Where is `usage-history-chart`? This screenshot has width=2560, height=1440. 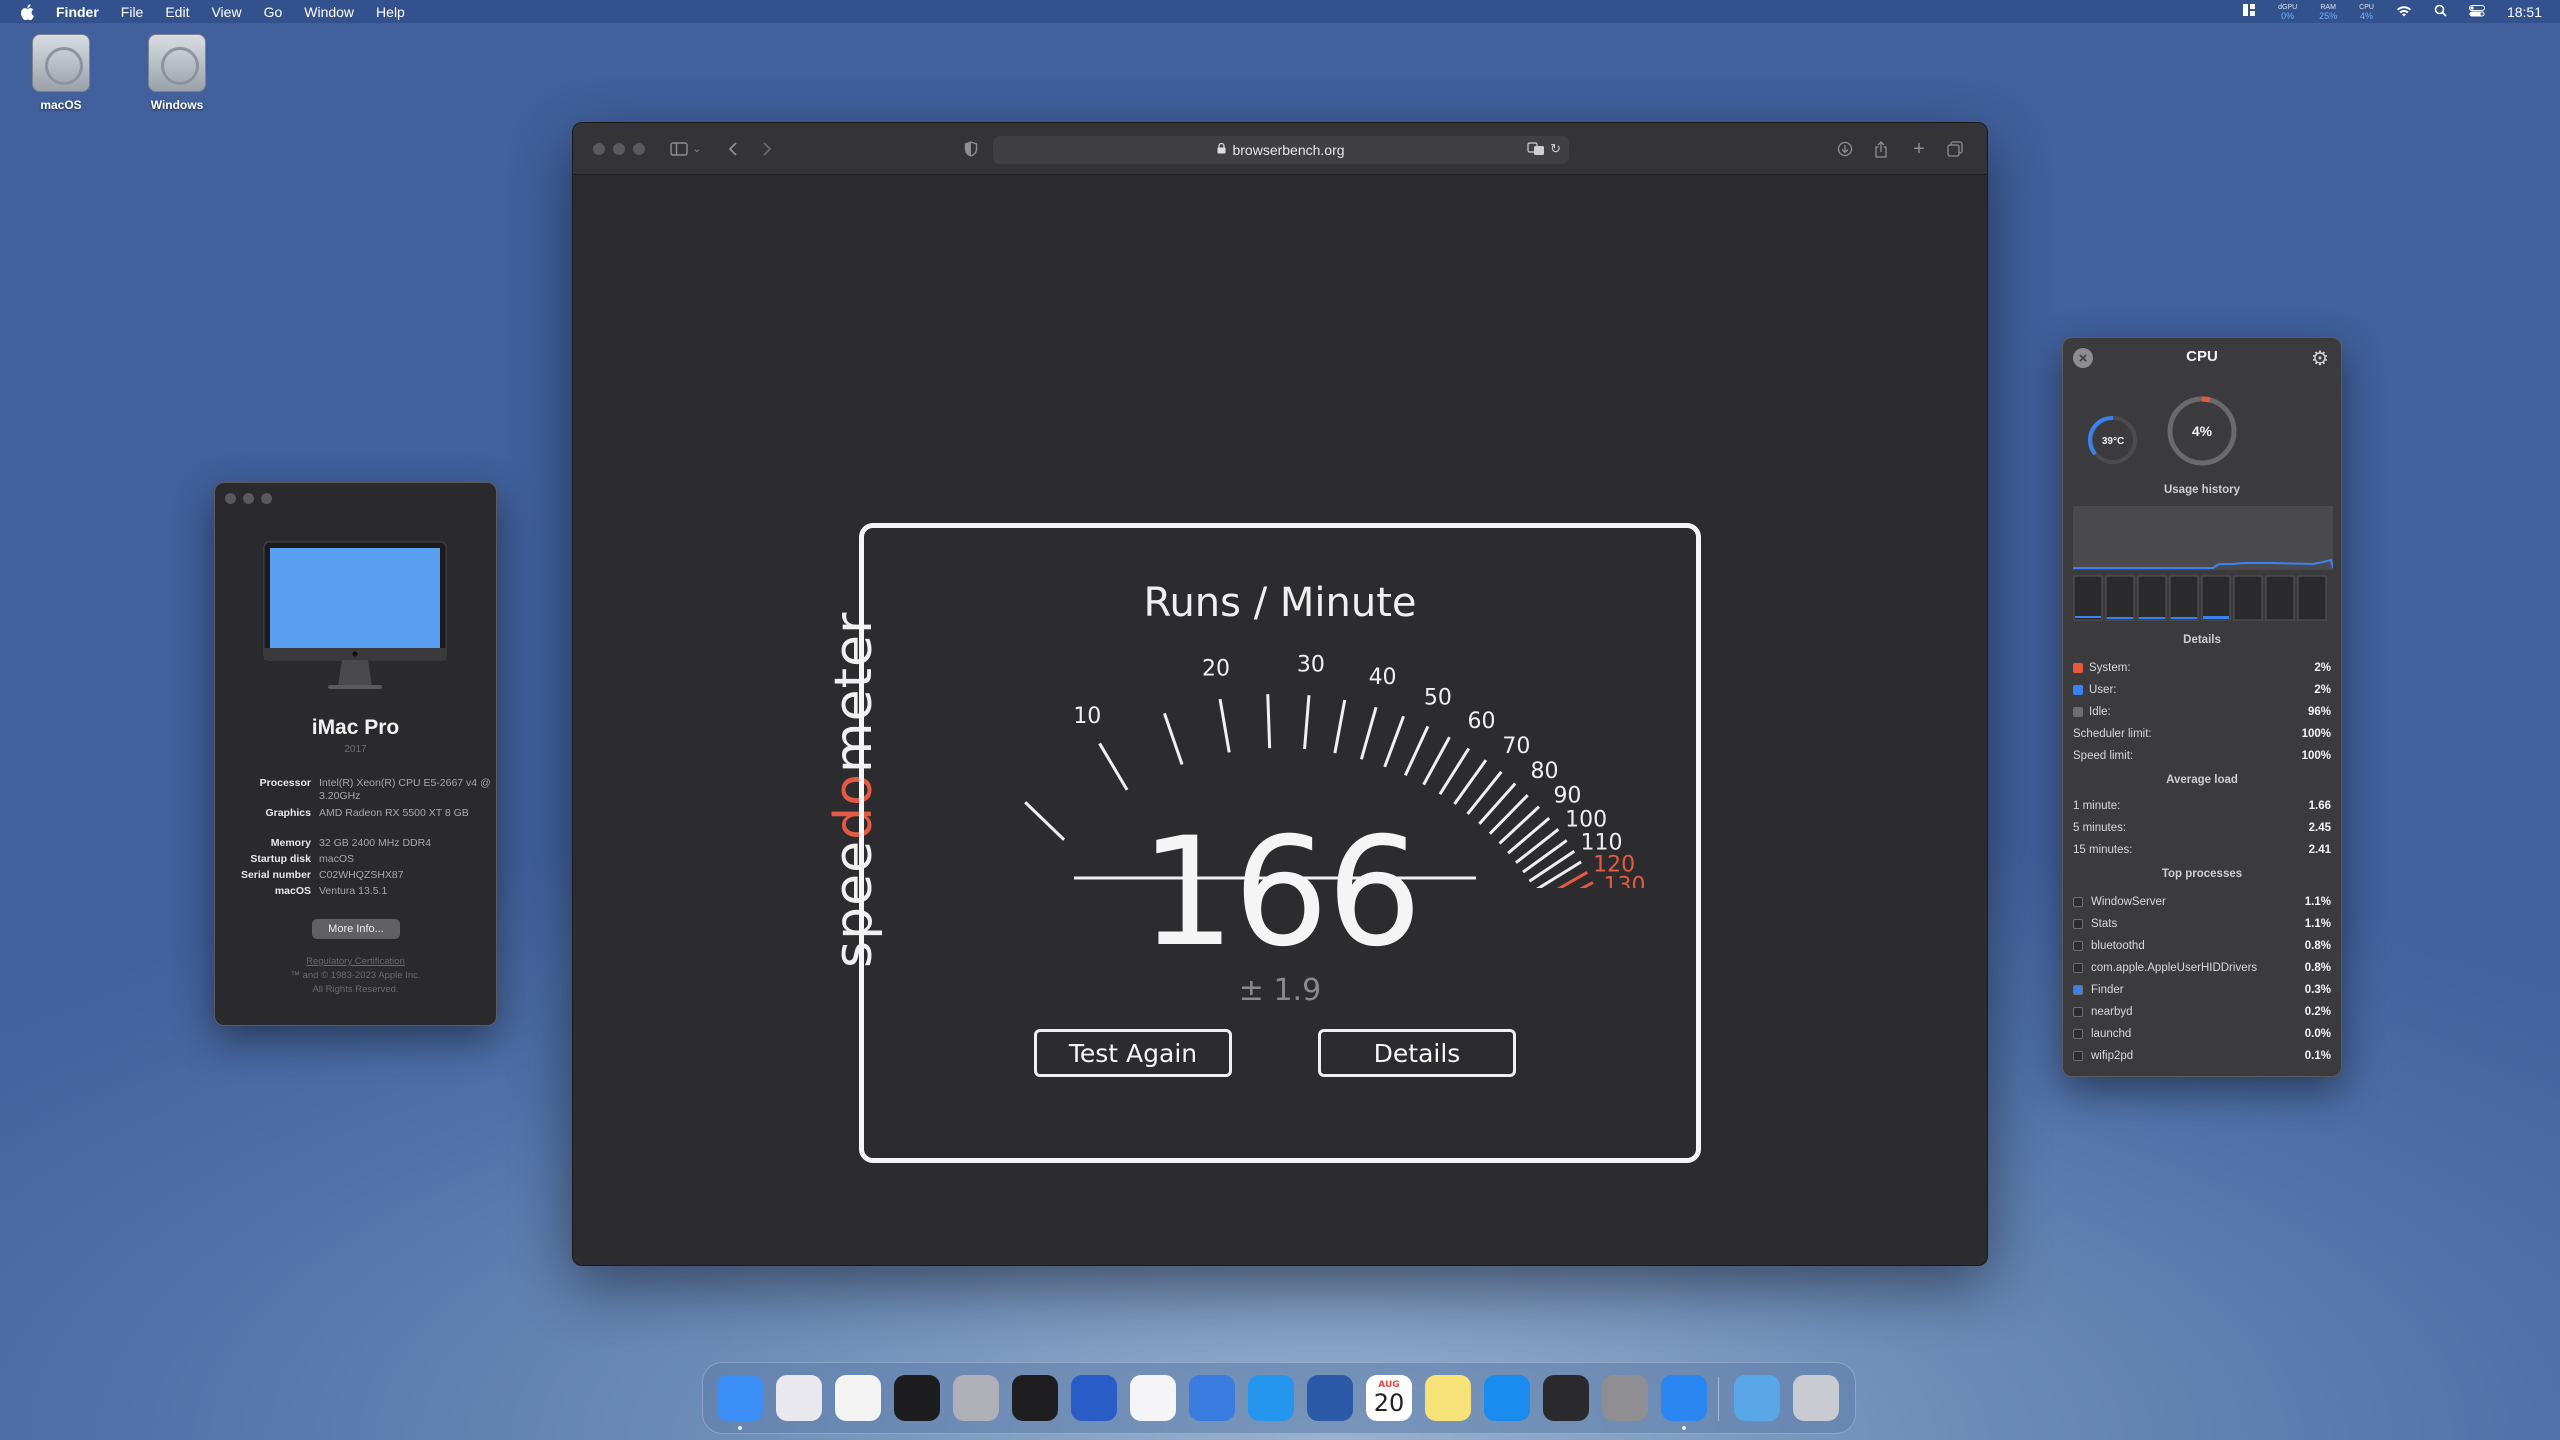 usage-history-chart is located at coordinates (2203, 563).